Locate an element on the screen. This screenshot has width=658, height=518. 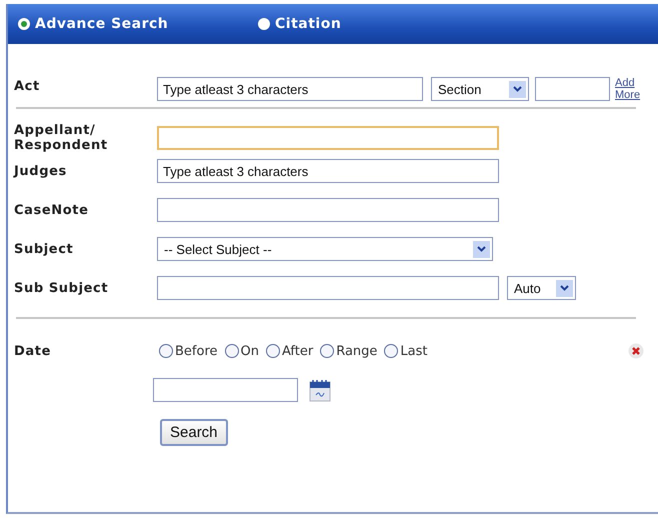
date-input is located at coordinates (225, 390).